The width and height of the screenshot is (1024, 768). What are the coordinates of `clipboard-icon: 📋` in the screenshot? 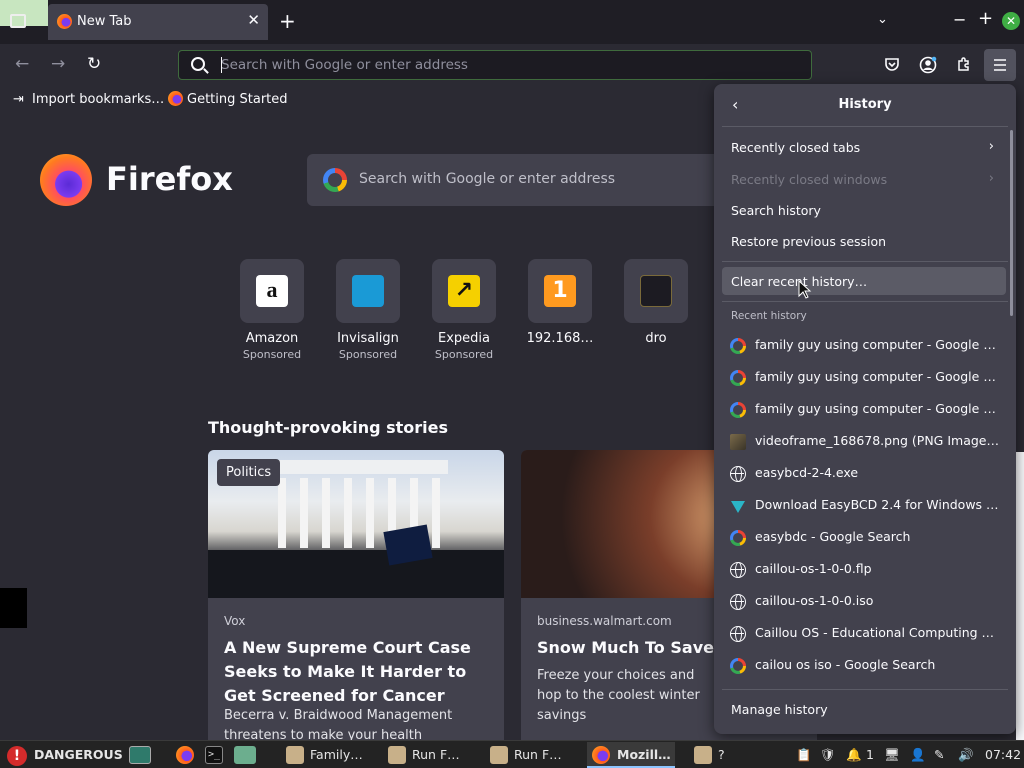 It's located at (804, 755).